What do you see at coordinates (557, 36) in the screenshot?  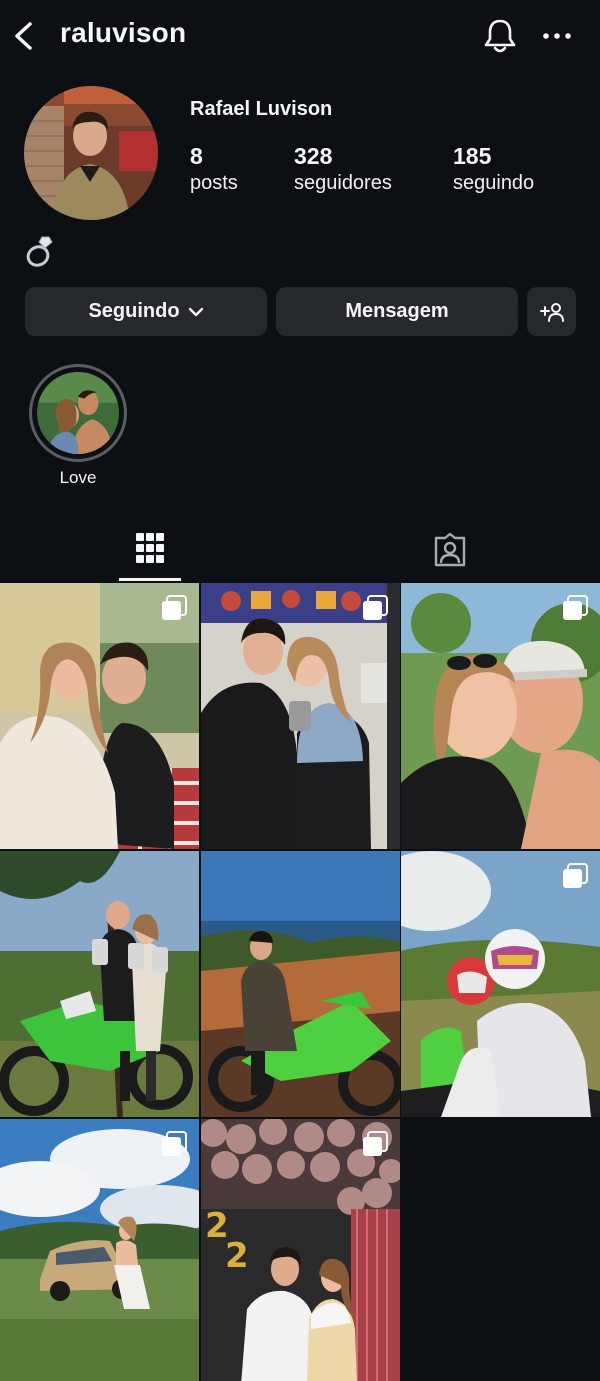 I see `more-horizontal-icon` at bounding box center [557, 36].